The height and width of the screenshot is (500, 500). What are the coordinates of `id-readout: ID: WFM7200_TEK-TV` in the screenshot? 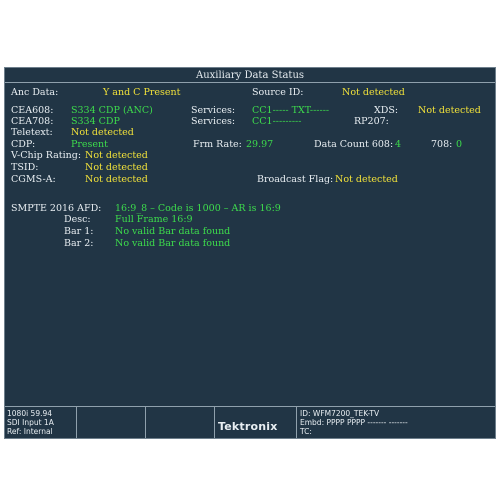 It's located at (340, 413).